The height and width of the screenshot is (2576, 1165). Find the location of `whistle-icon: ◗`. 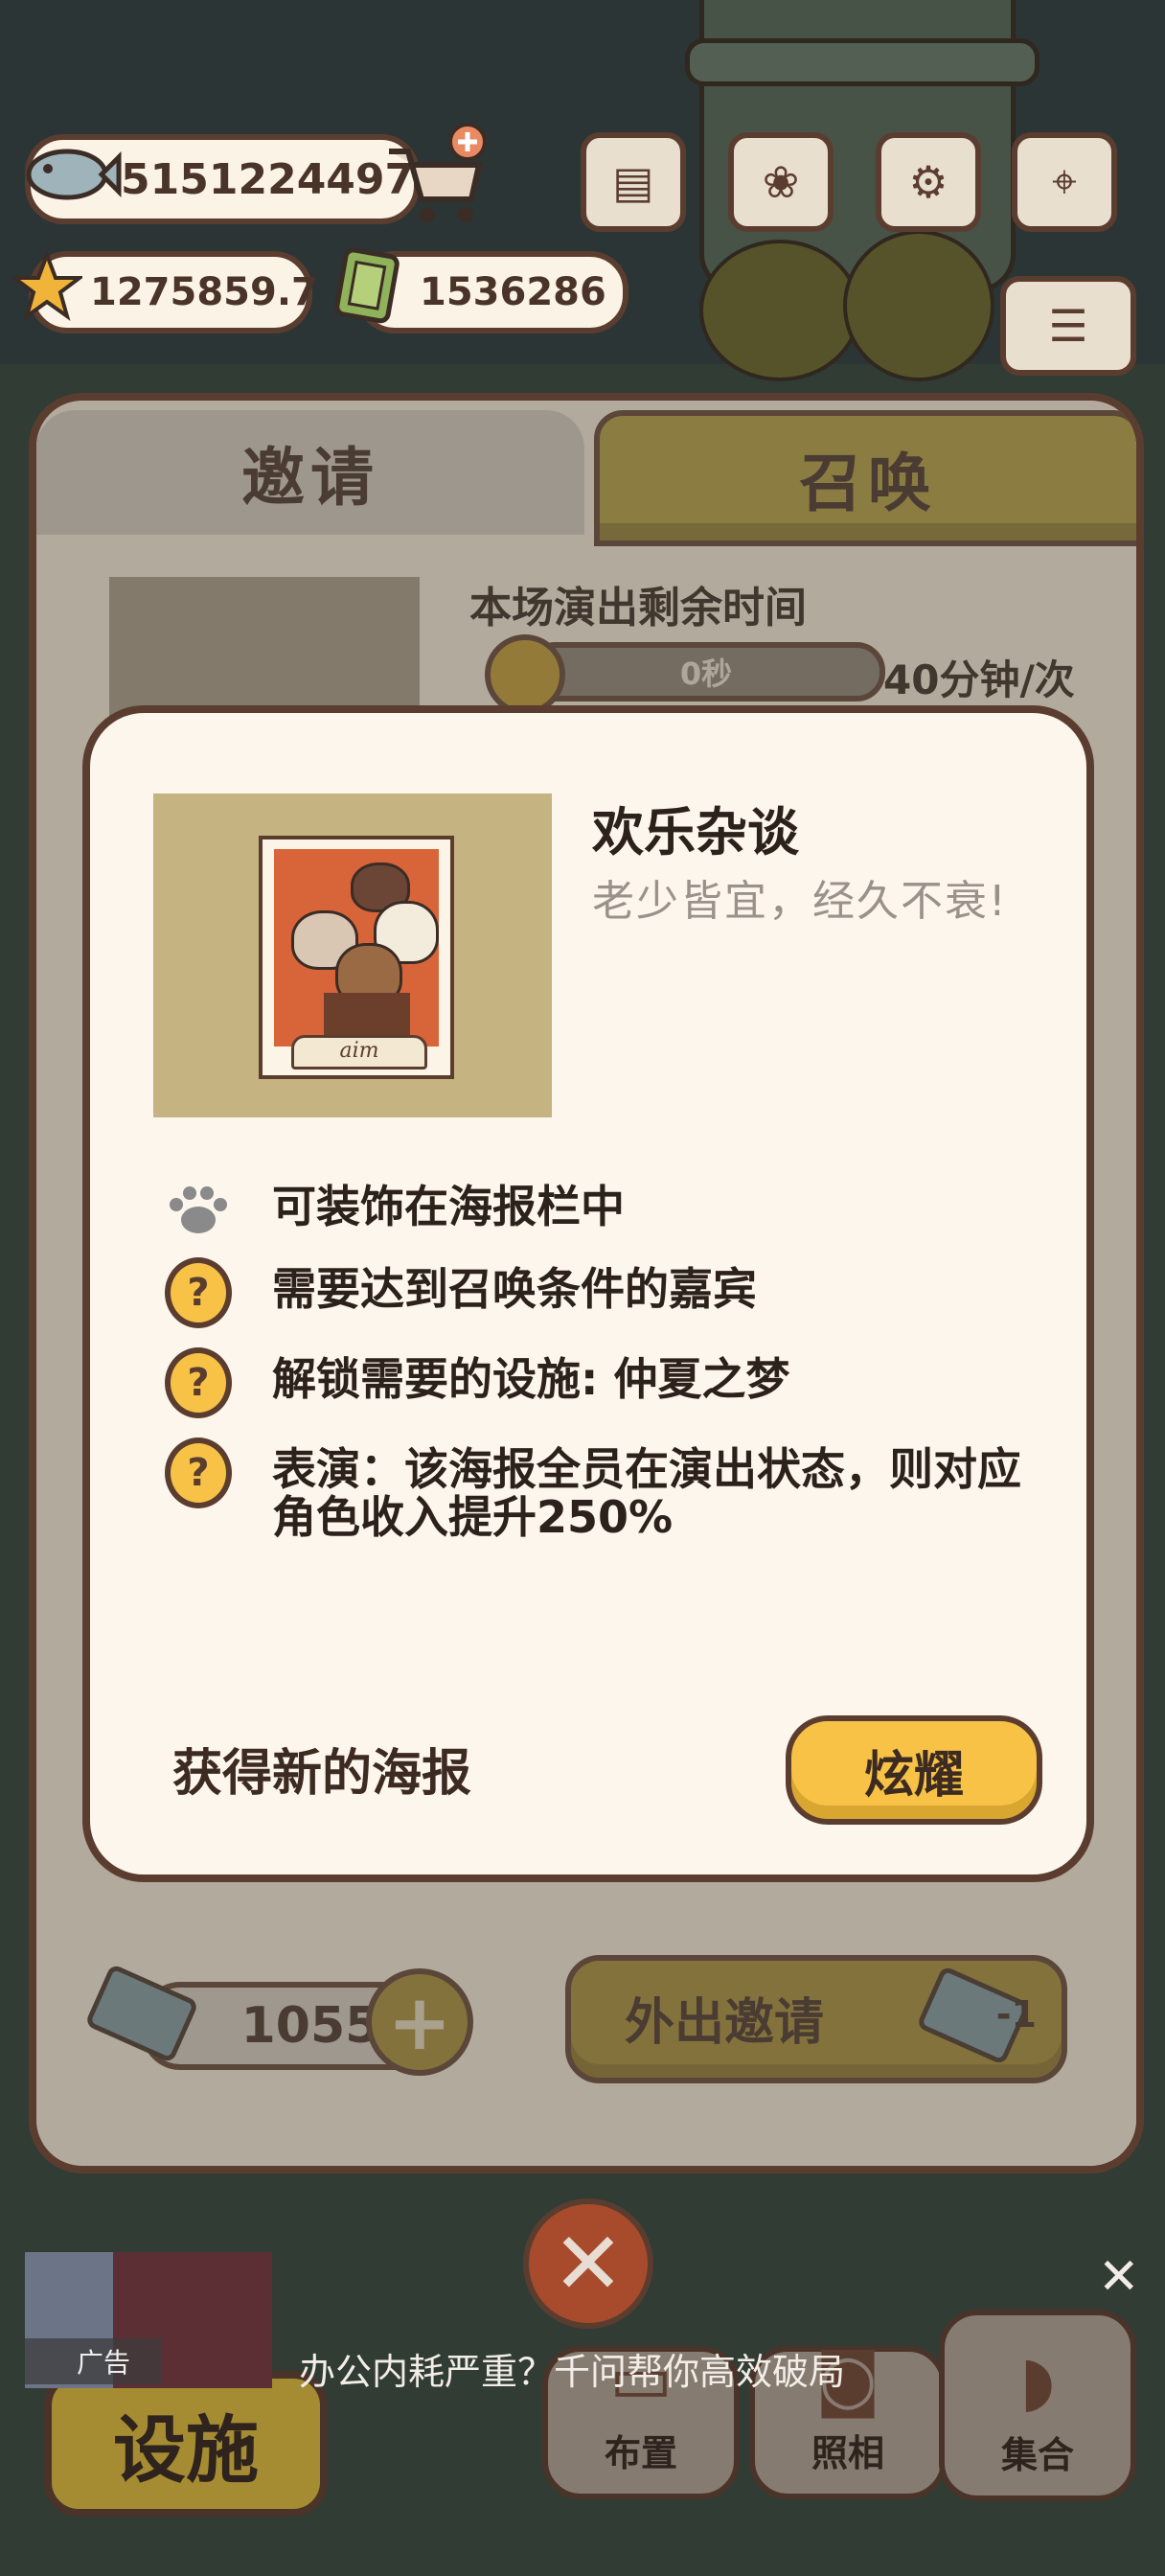

whistle-icon: ◗ is located at coordinates (1037, 2380).